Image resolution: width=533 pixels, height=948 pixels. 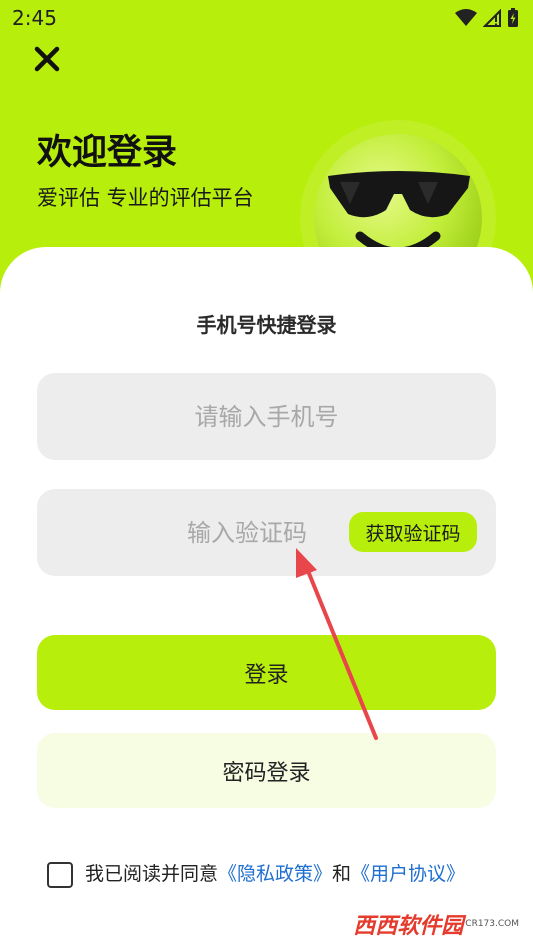 I want to click on phone-field, so click(x=266, y=416).